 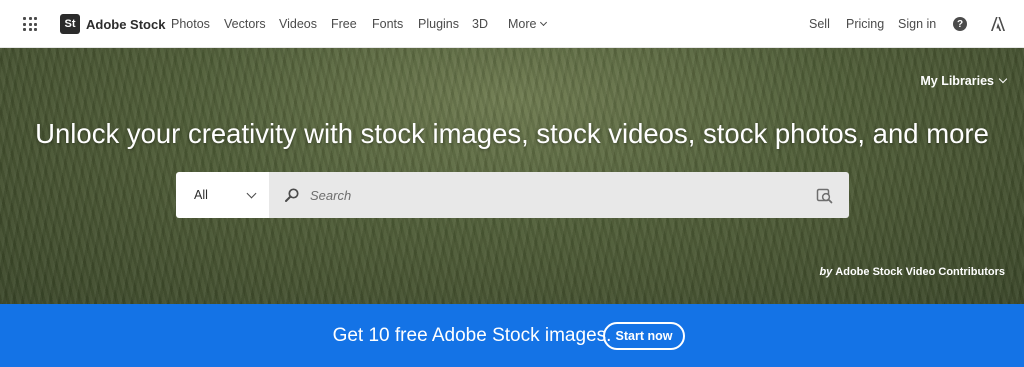 What do you see at coordinates (522, 24) in the screenshot?
I see `nav-more-label: More` at bounding box center [522, 24].